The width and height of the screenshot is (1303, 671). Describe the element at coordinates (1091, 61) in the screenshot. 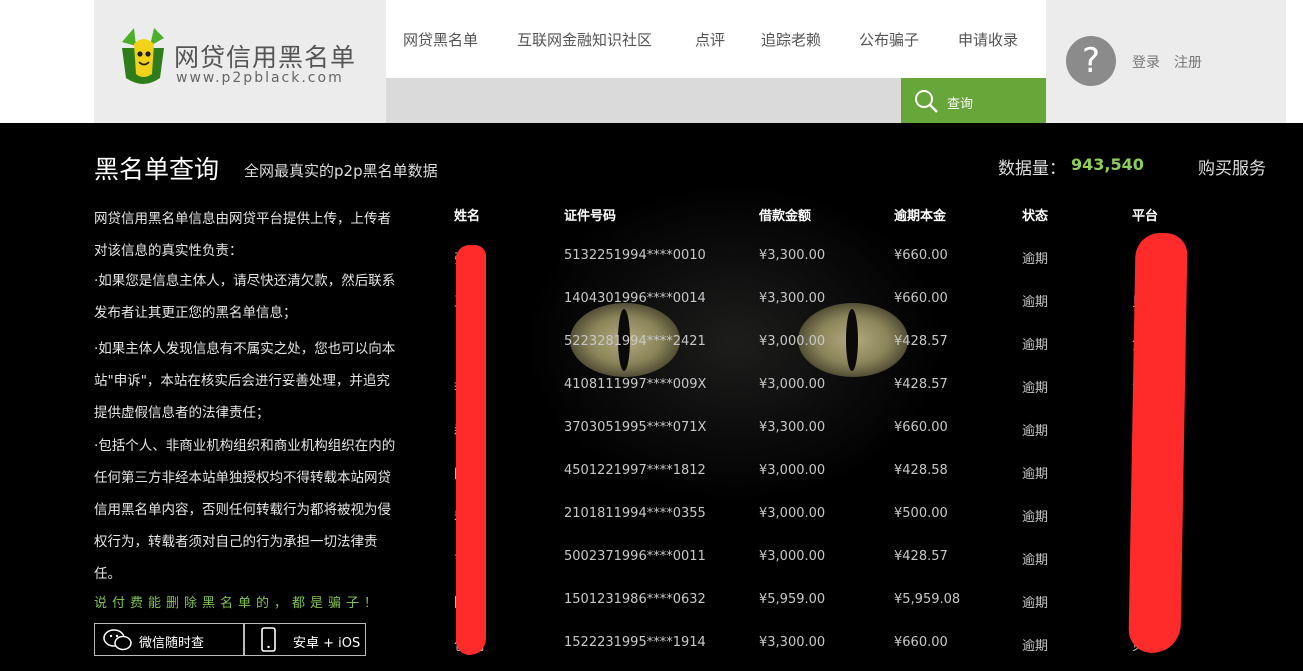

I see `avatar: ?` at that location.